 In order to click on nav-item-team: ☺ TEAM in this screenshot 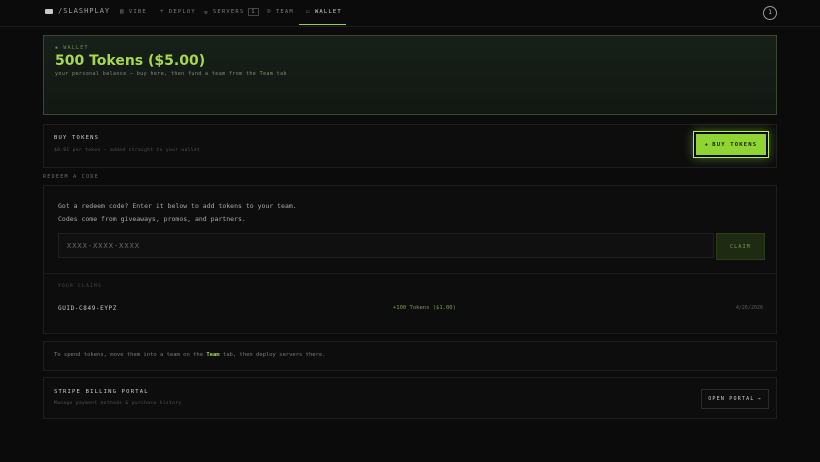, I will do `click(280, 11)`.